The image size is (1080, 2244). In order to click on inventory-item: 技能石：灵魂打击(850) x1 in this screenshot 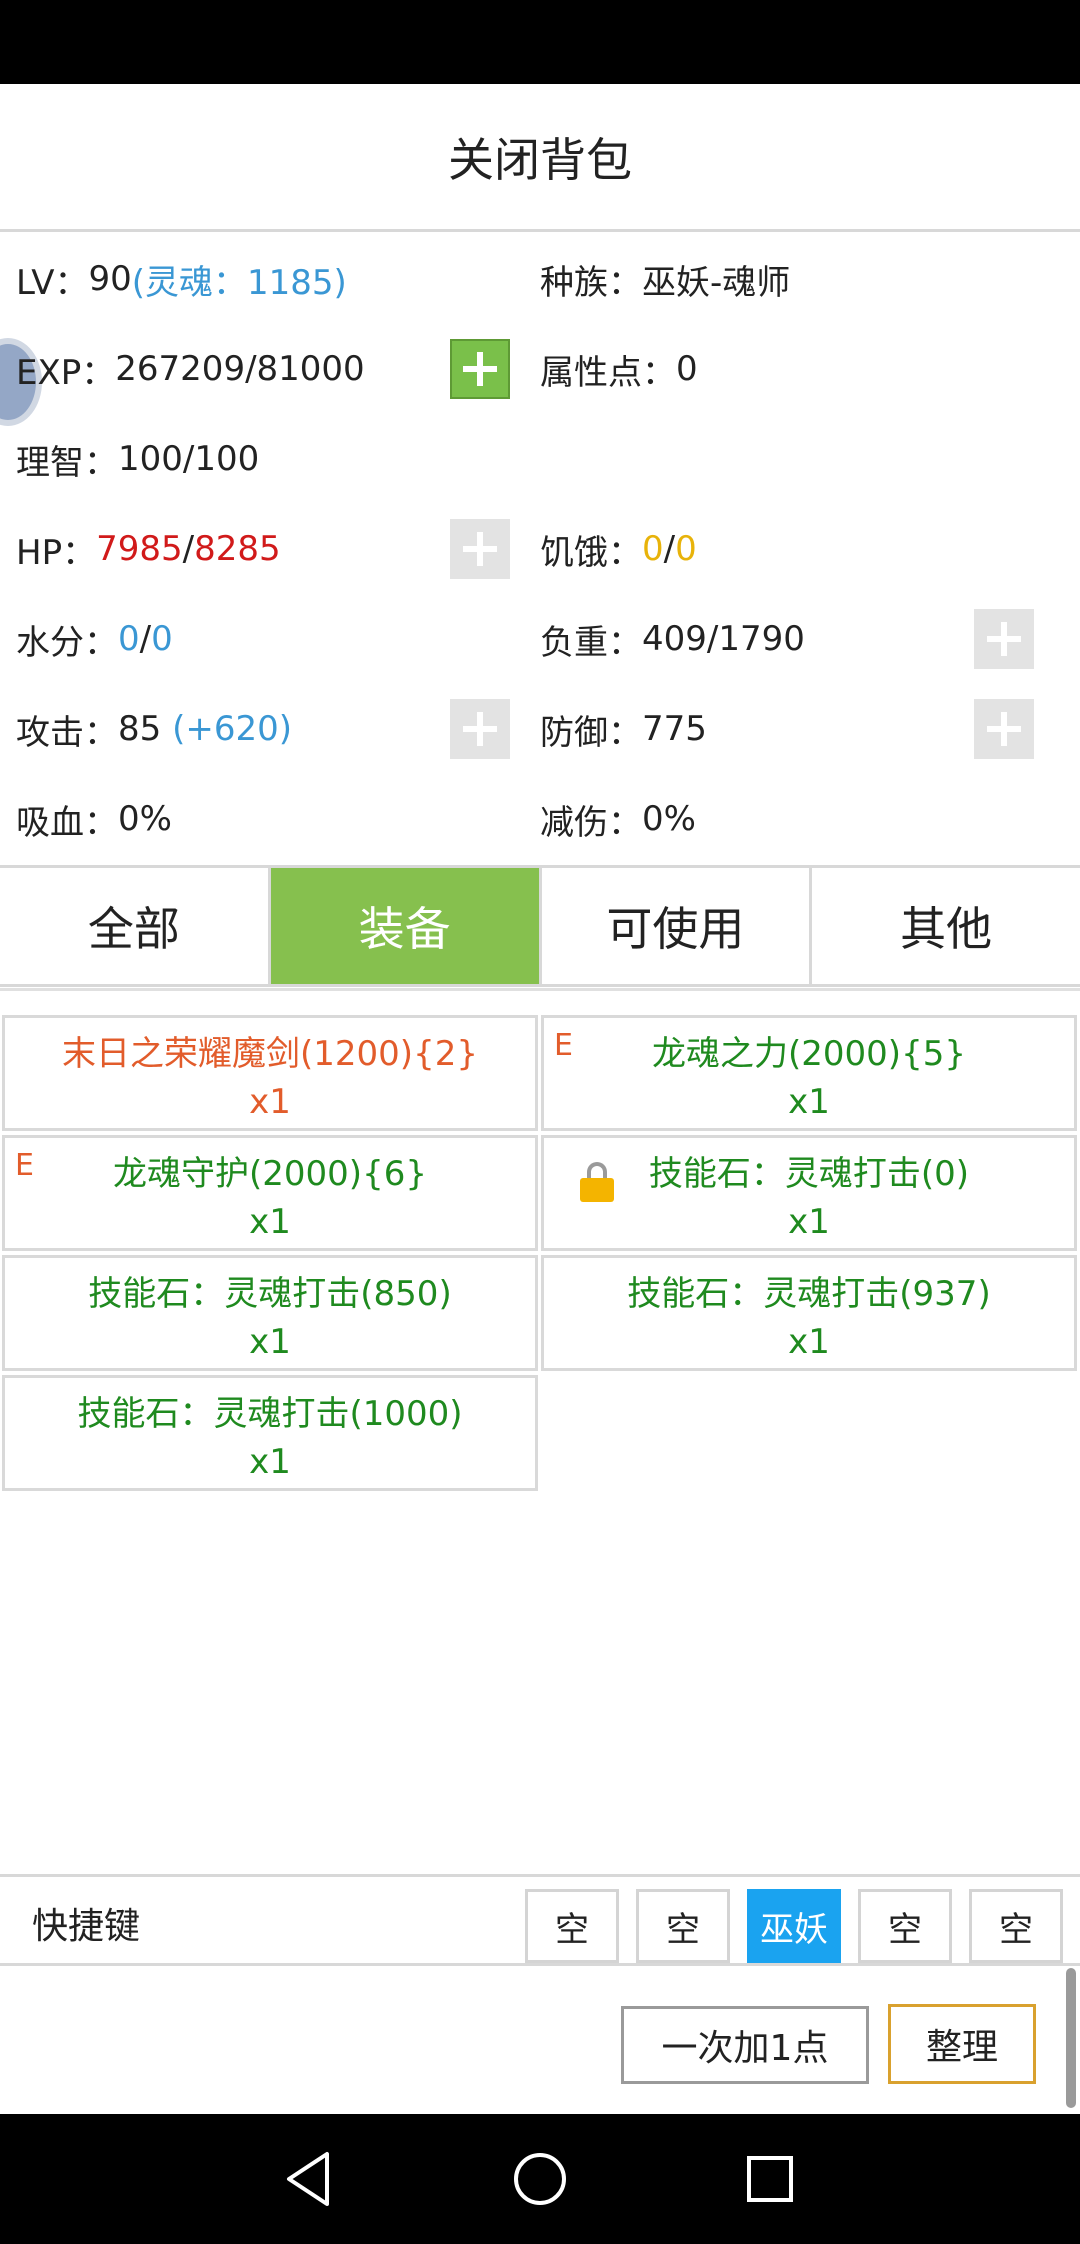, I will do `click(270, 1313)`.